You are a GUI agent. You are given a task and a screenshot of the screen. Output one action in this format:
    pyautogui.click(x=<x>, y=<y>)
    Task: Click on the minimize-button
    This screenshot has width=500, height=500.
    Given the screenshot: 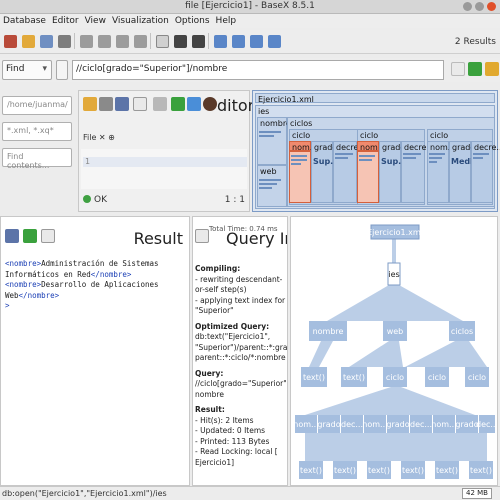 What is the action you would take?
    pyautogui.click(x=467, y=6)
    